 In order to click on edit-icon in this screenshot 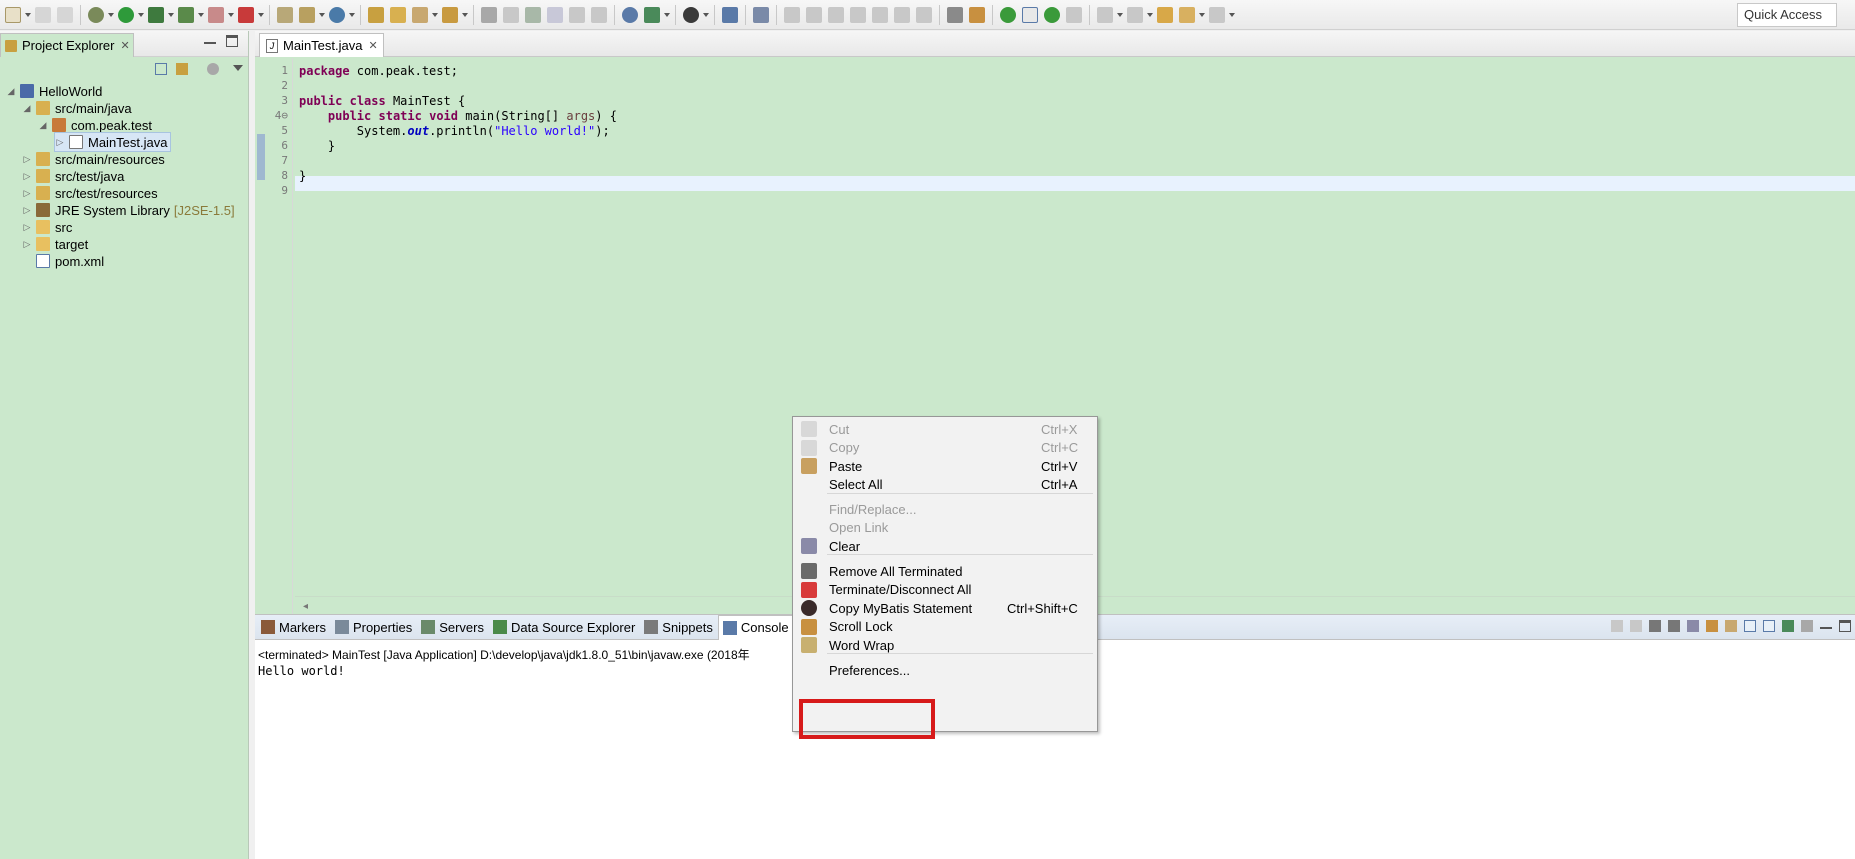, I will do `click(511, 14)`.